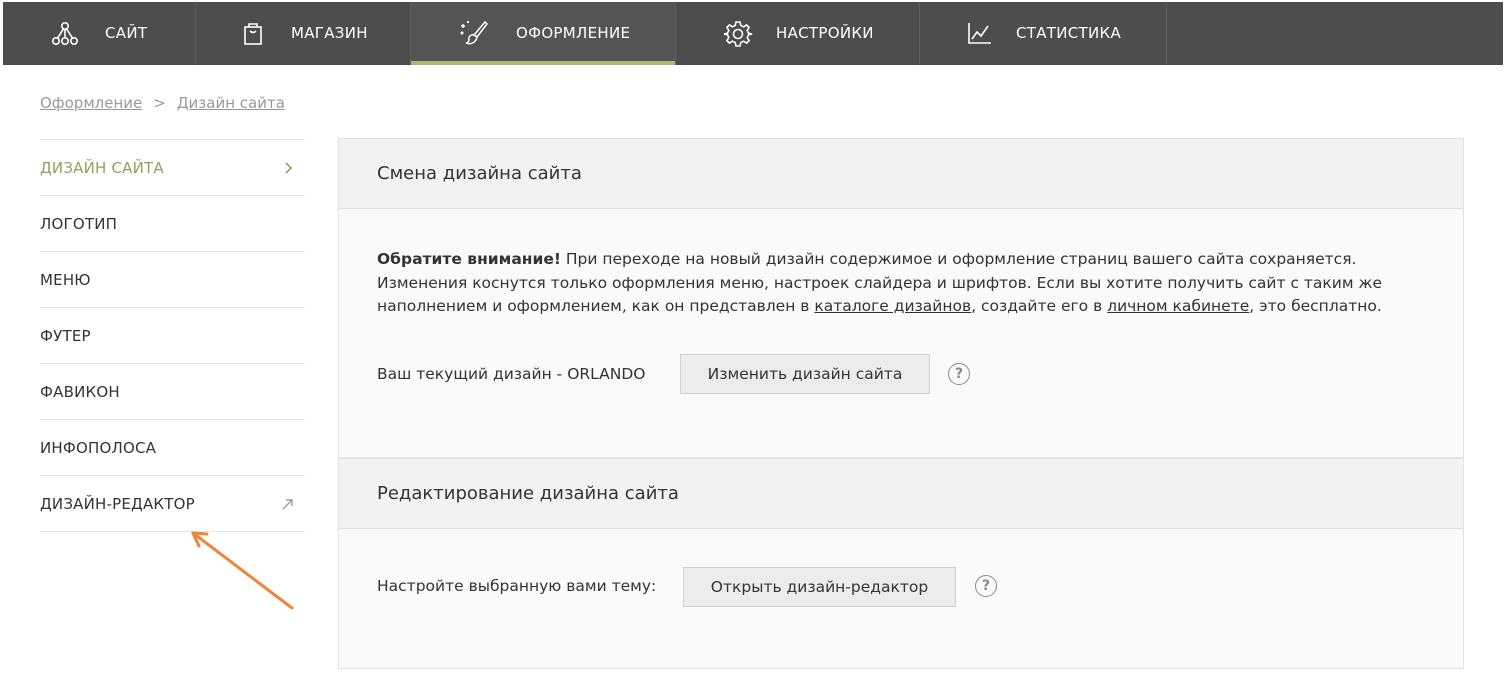 The height and width of the screenshot is (700, 1506). I want to click on sidebar-item-favicon: ФАВИКОН, so click(172, 392).